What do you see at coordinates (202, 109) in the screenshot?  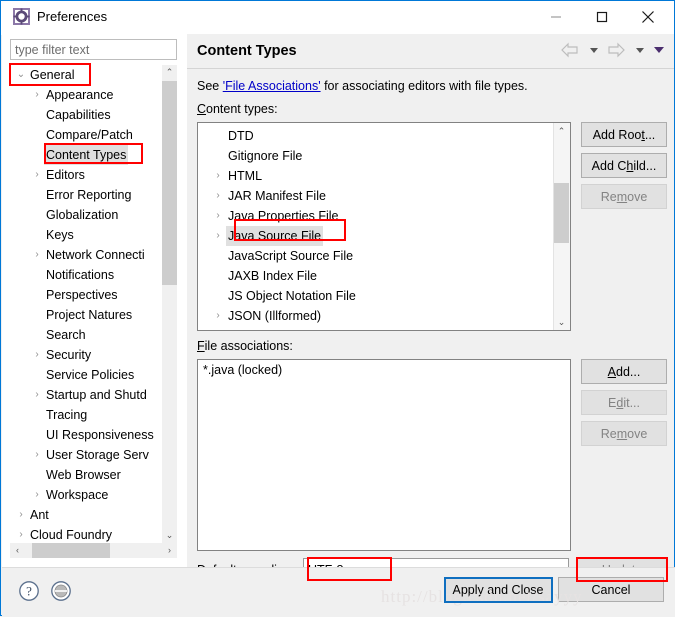 I see `content-types-label-mnemonic: C` at bounding box center [202, 109].